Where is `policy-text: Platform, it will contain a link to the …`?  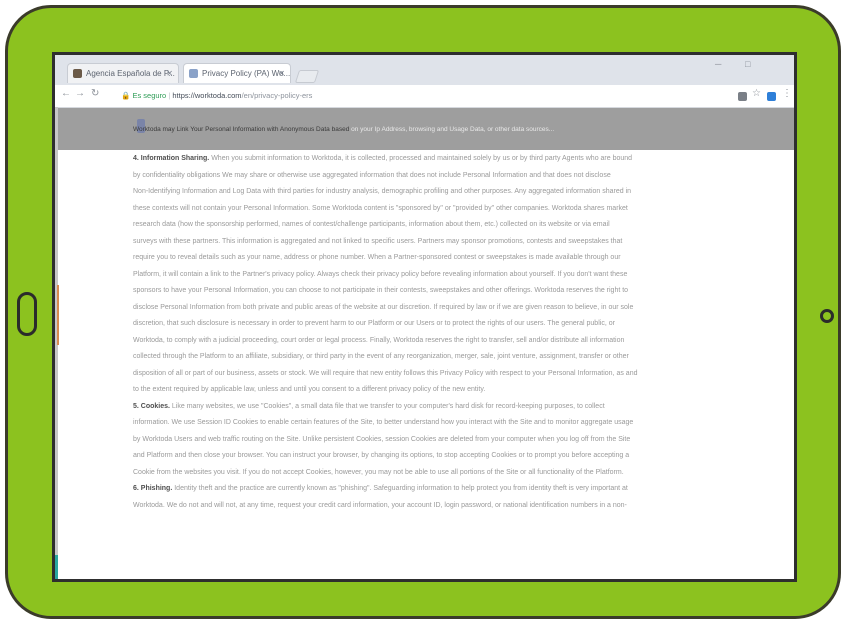
policy-text: Platform, it will contain a link to the … is located at coordinates (380, 274).